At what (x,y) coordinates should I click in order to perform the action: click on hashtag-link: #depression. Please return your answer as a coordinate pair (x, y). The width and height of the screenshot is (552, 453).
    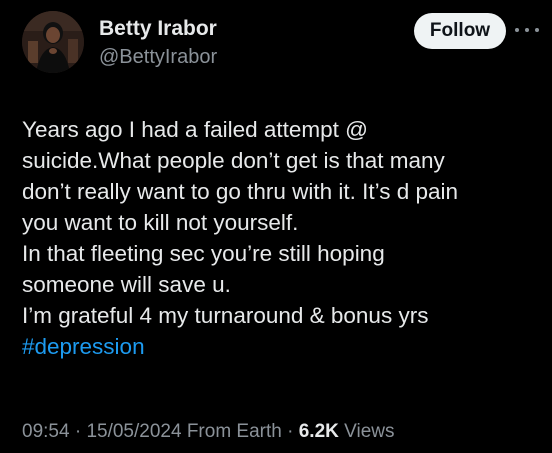
    Looking at the image, I should click on (282, 346).